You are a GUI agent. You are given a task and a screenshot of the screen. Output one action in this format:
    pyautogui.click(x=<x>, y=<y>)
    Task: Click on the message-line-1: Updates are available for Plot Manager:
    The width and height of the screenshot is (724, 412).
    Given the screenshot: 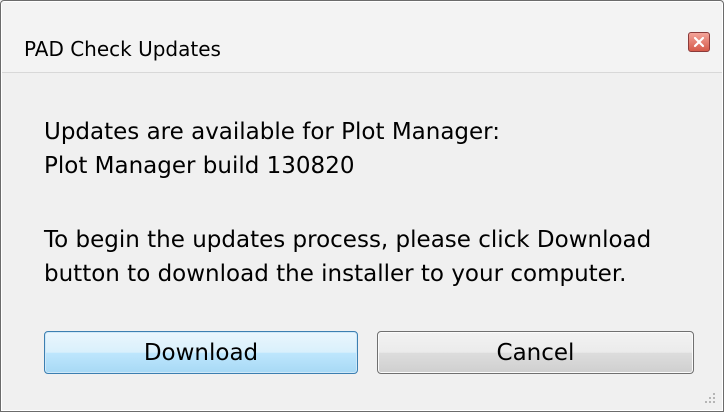 What is the action you would take?
    pyautogui.click(x=272, y=132)
    